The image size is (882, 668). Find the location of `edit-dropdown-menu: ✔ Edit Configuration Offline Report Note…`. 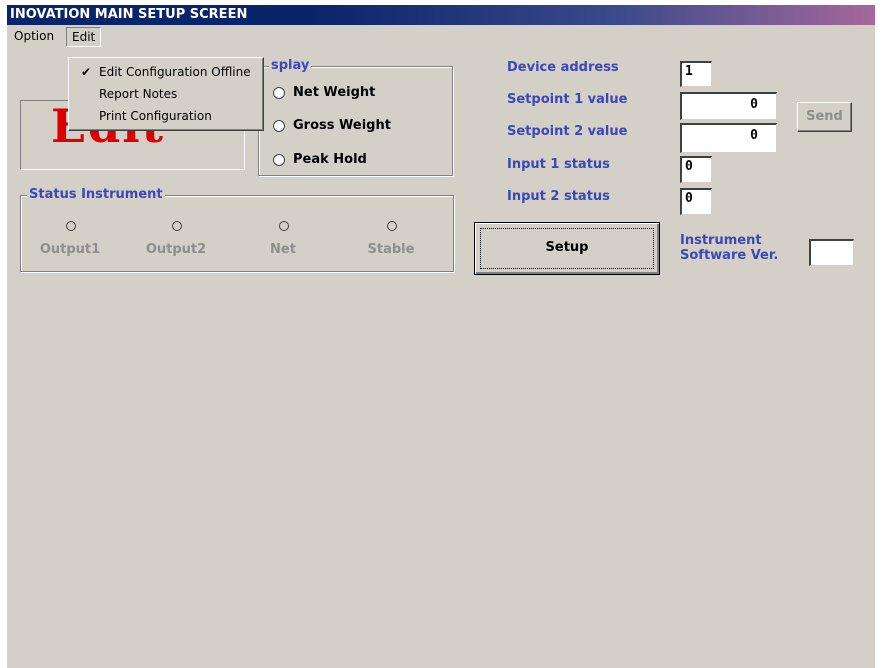

edit-dropdown-menu: ✔ Edit Configuration Offline Report Note… is located at coordinates (166, 94).